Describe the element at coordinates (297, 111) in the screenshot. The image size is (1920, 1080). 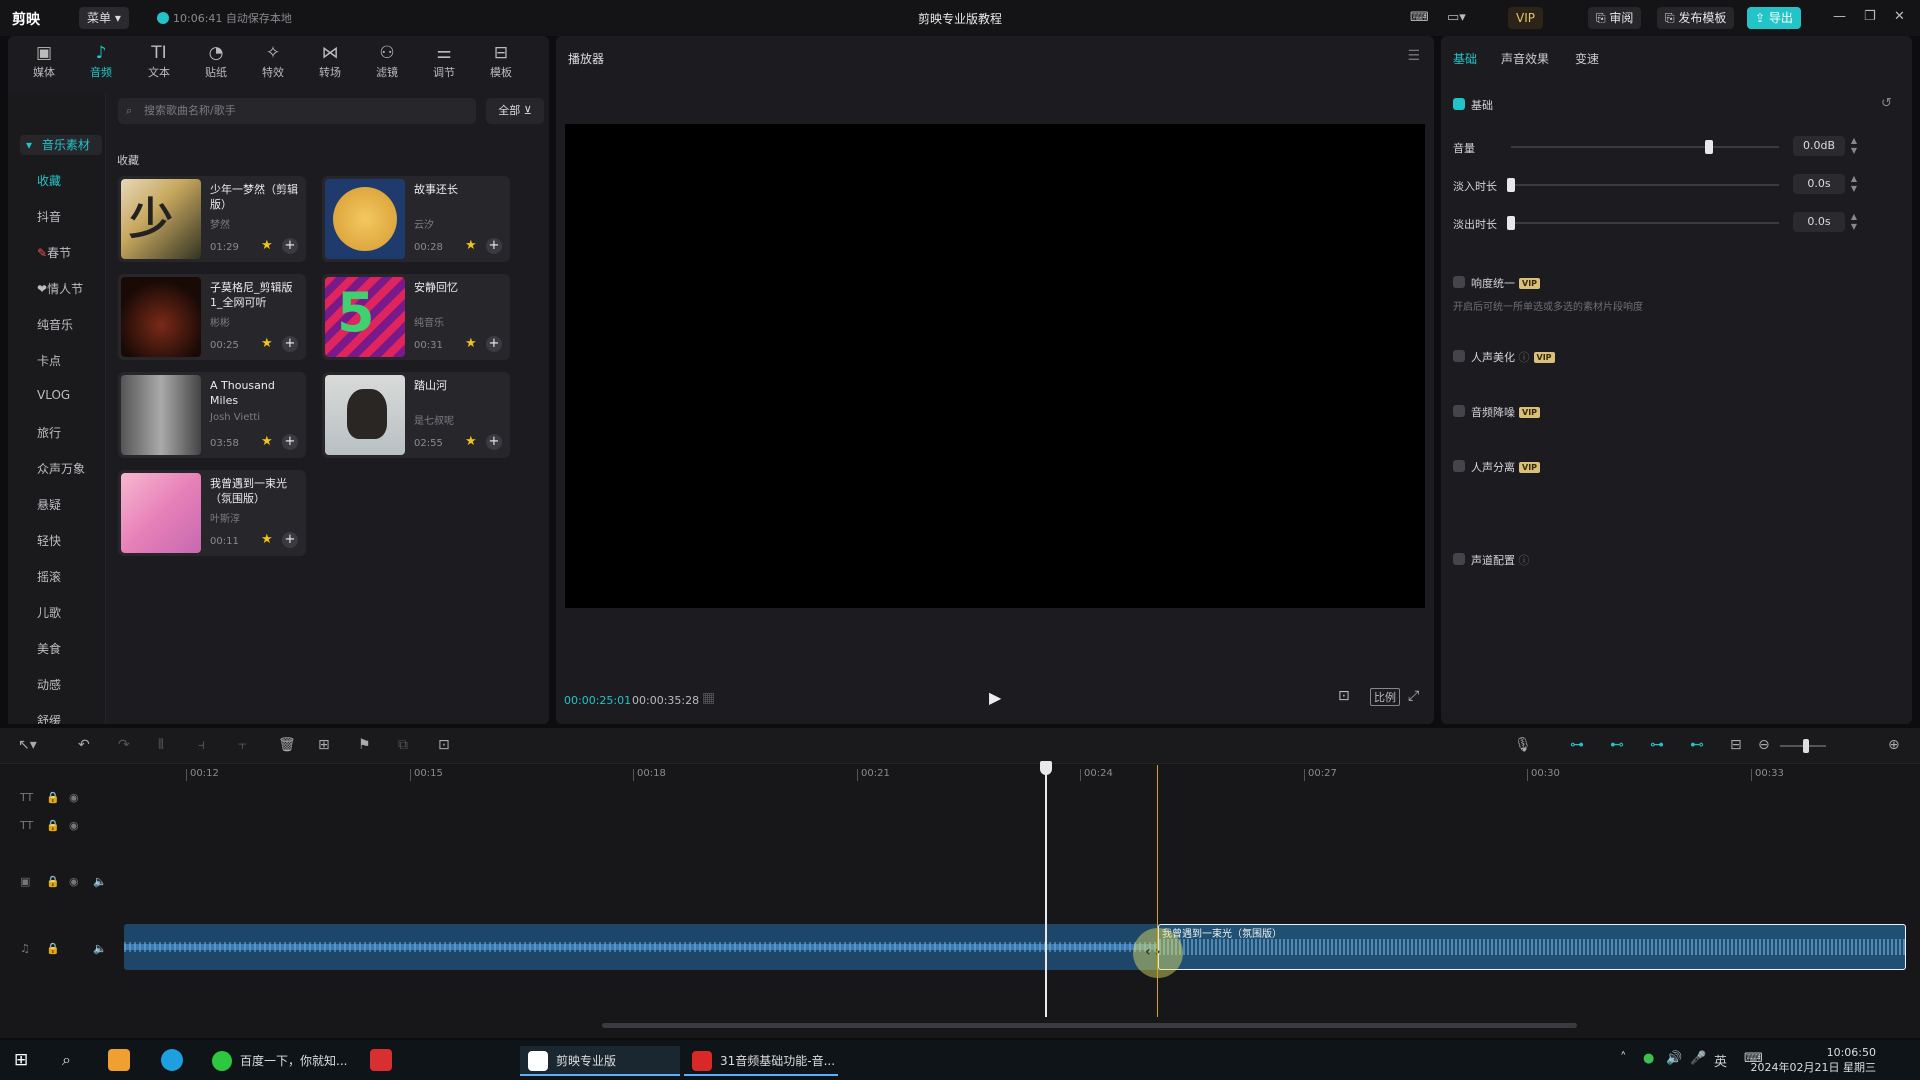
I see `search-input: ⌕ 搜索歌曲名称/歌手` at that location.